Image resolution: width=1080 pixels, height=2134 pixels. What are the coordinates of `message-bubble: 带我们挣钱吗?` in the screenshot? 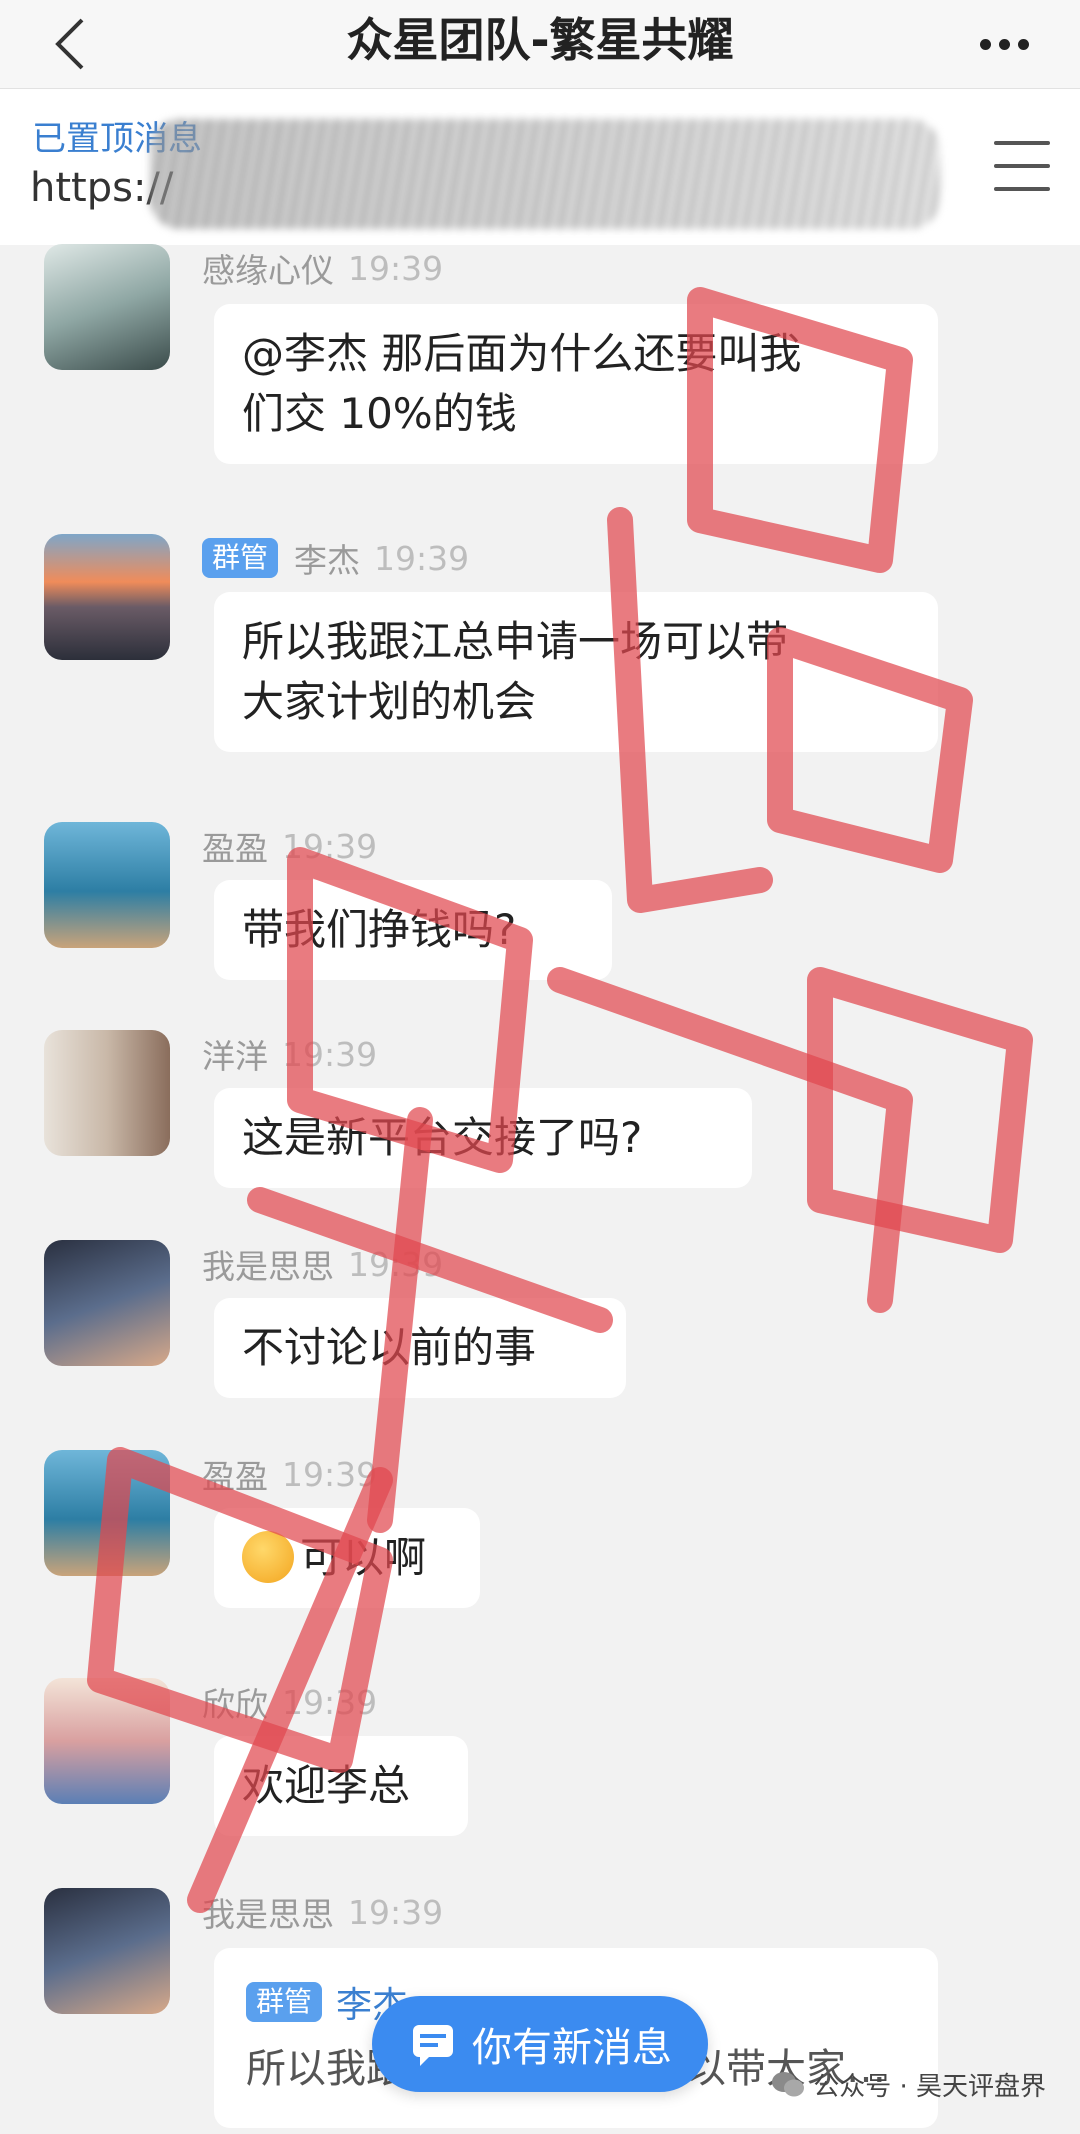 It's located at (413, 930).